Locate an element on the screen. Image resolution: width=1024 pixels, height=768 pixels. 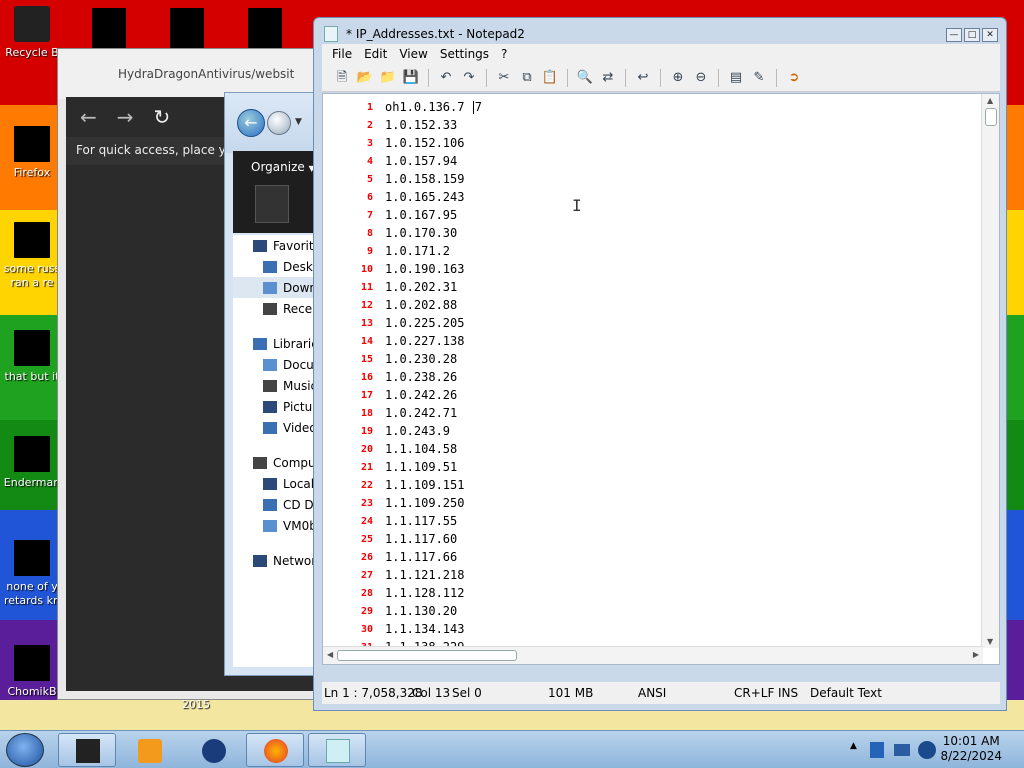
word-wrap-icon: ↩ is located at coordinates (643, 78).